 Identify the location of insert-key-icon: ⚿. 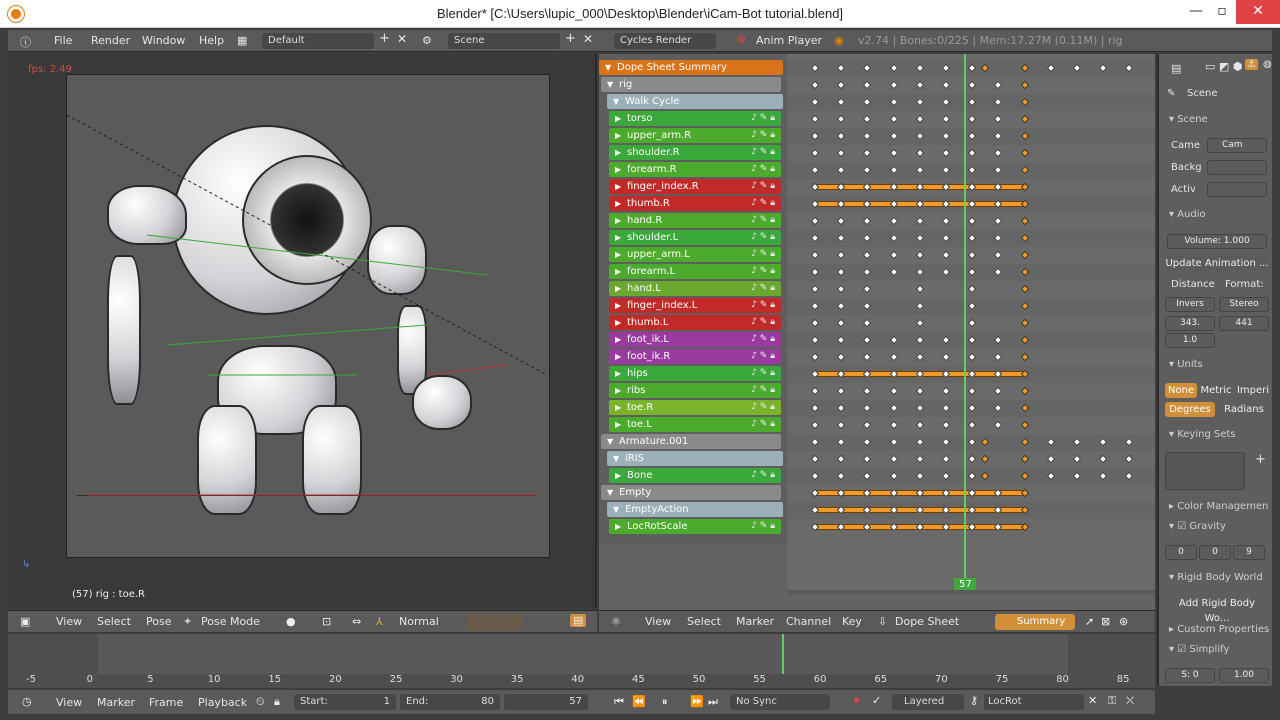
(1112, 701).